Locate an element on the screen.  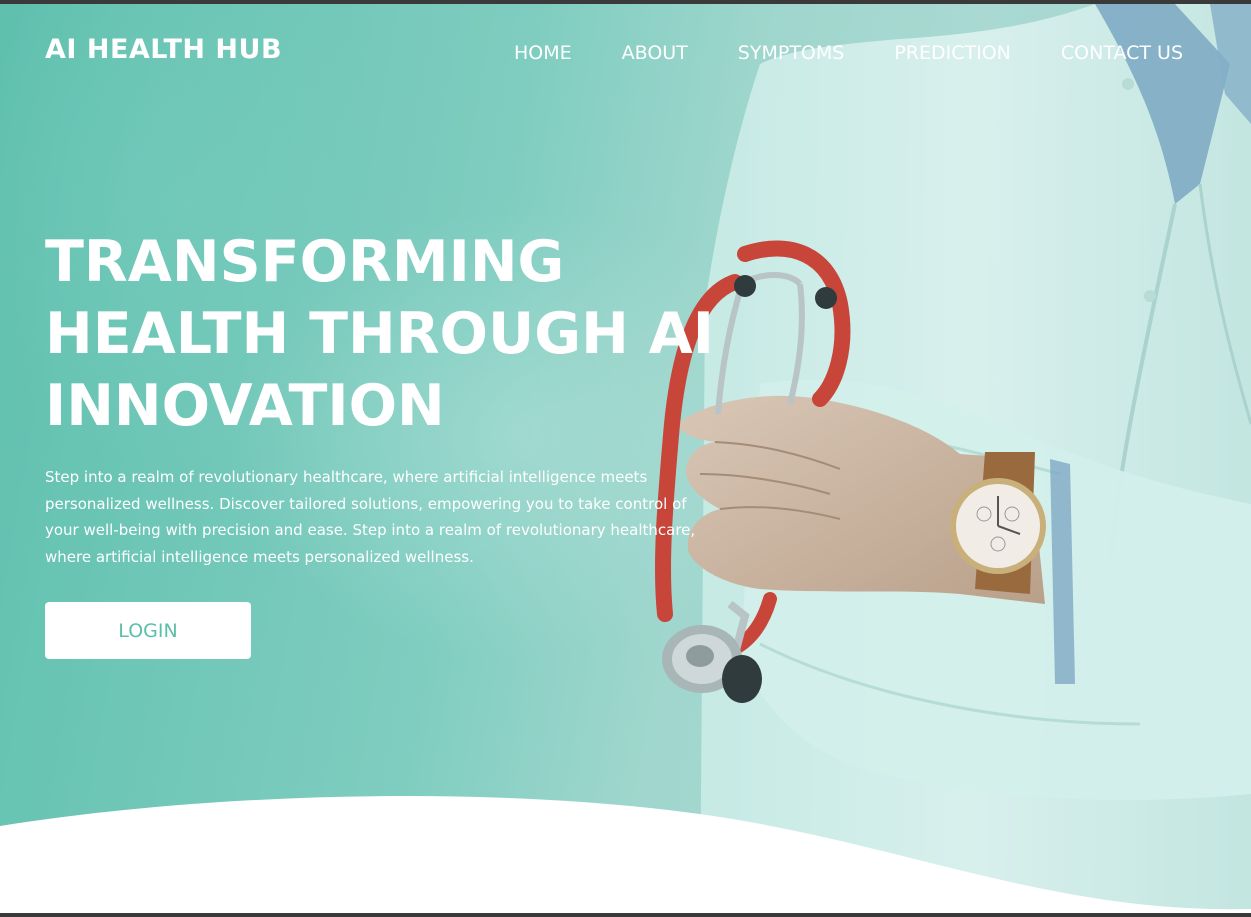
hero-title-line: INNOVATION is located at coordinates (245, 406).